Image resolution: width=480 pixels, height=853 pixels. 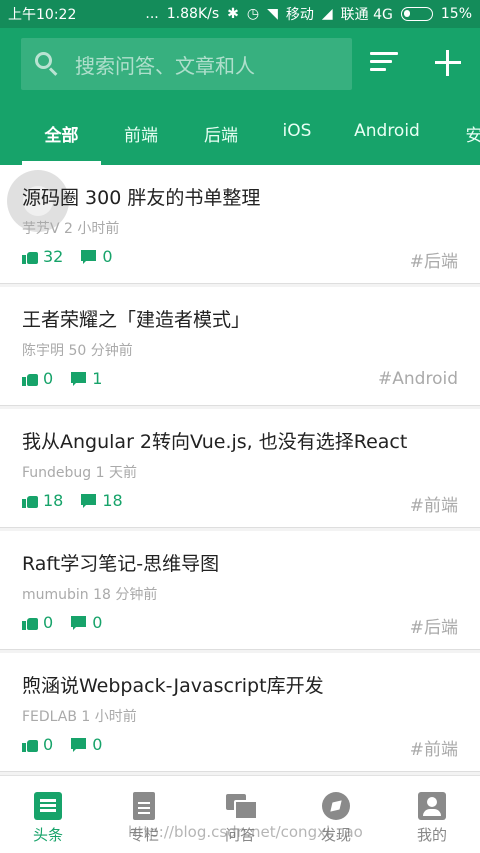 I want to click on article-card: 王者荣耀之「建造者模式」 陈宇明 50 分钟前 0 1 #Android, so click(x=240, y=346).